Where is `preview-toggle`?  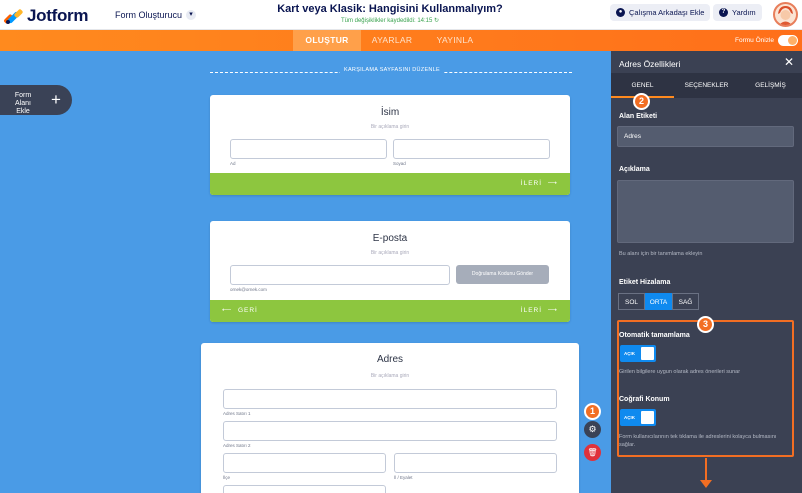 preview-toggle is located at coordinates (788, 40).